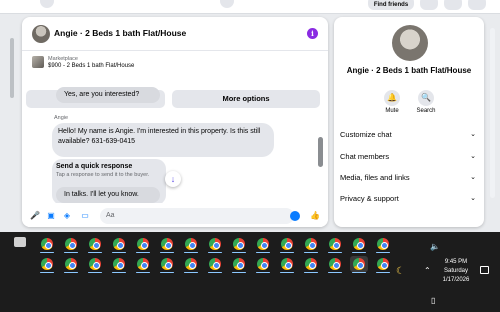 The image size is (500, 312). What do you see at coordinates (85, 215) in the screenshot?
I see `gif-icon: ▭` at bounding box center [85, 215].